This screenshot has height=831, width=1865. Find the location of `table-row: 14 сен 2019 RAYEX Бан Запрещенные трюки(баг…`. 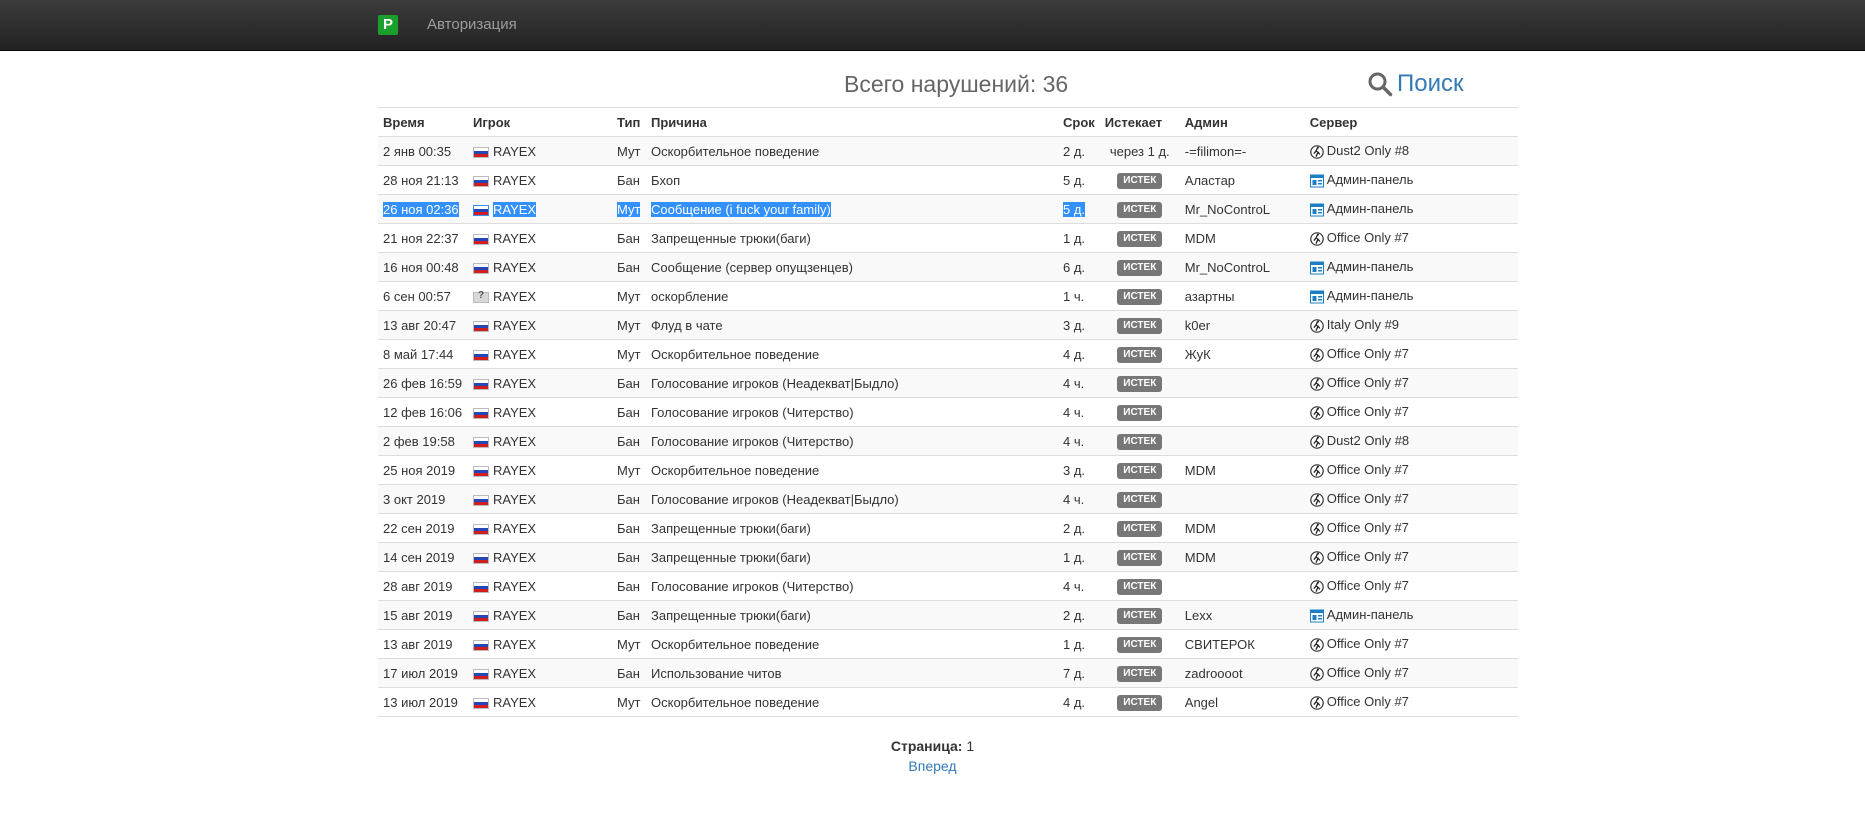

table-row: 14 сен 2019 RAYEX Бан Запрещенные трюки(баг… is located at coordinates (948, 557).